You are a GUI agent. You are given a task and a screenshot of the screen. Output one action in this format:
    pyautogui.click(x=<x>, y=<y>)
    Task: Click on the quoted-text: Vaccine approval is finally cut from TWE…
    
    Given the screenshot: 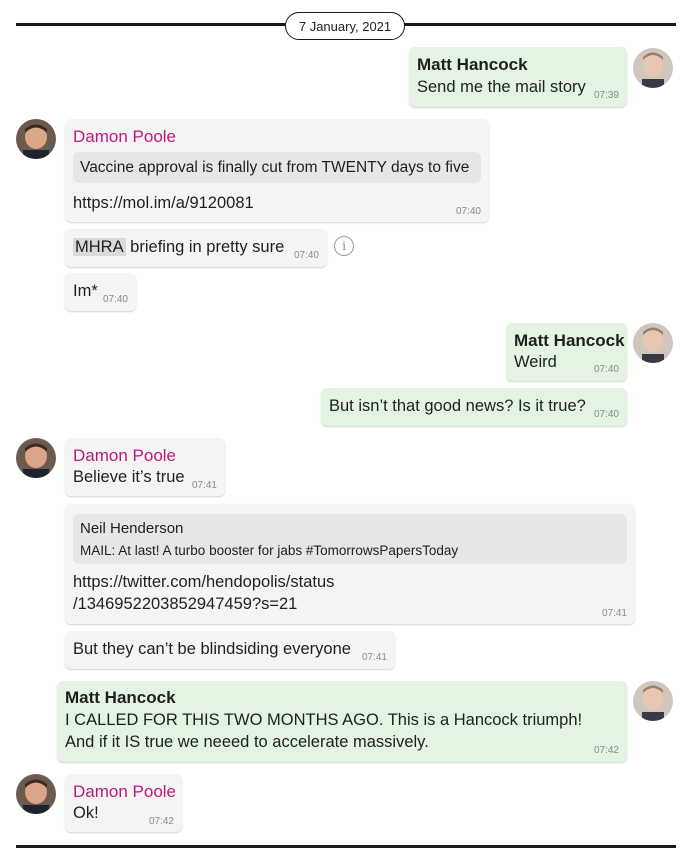 What is the action you would take?
    pyautogui.click(x=275, y=167)
    